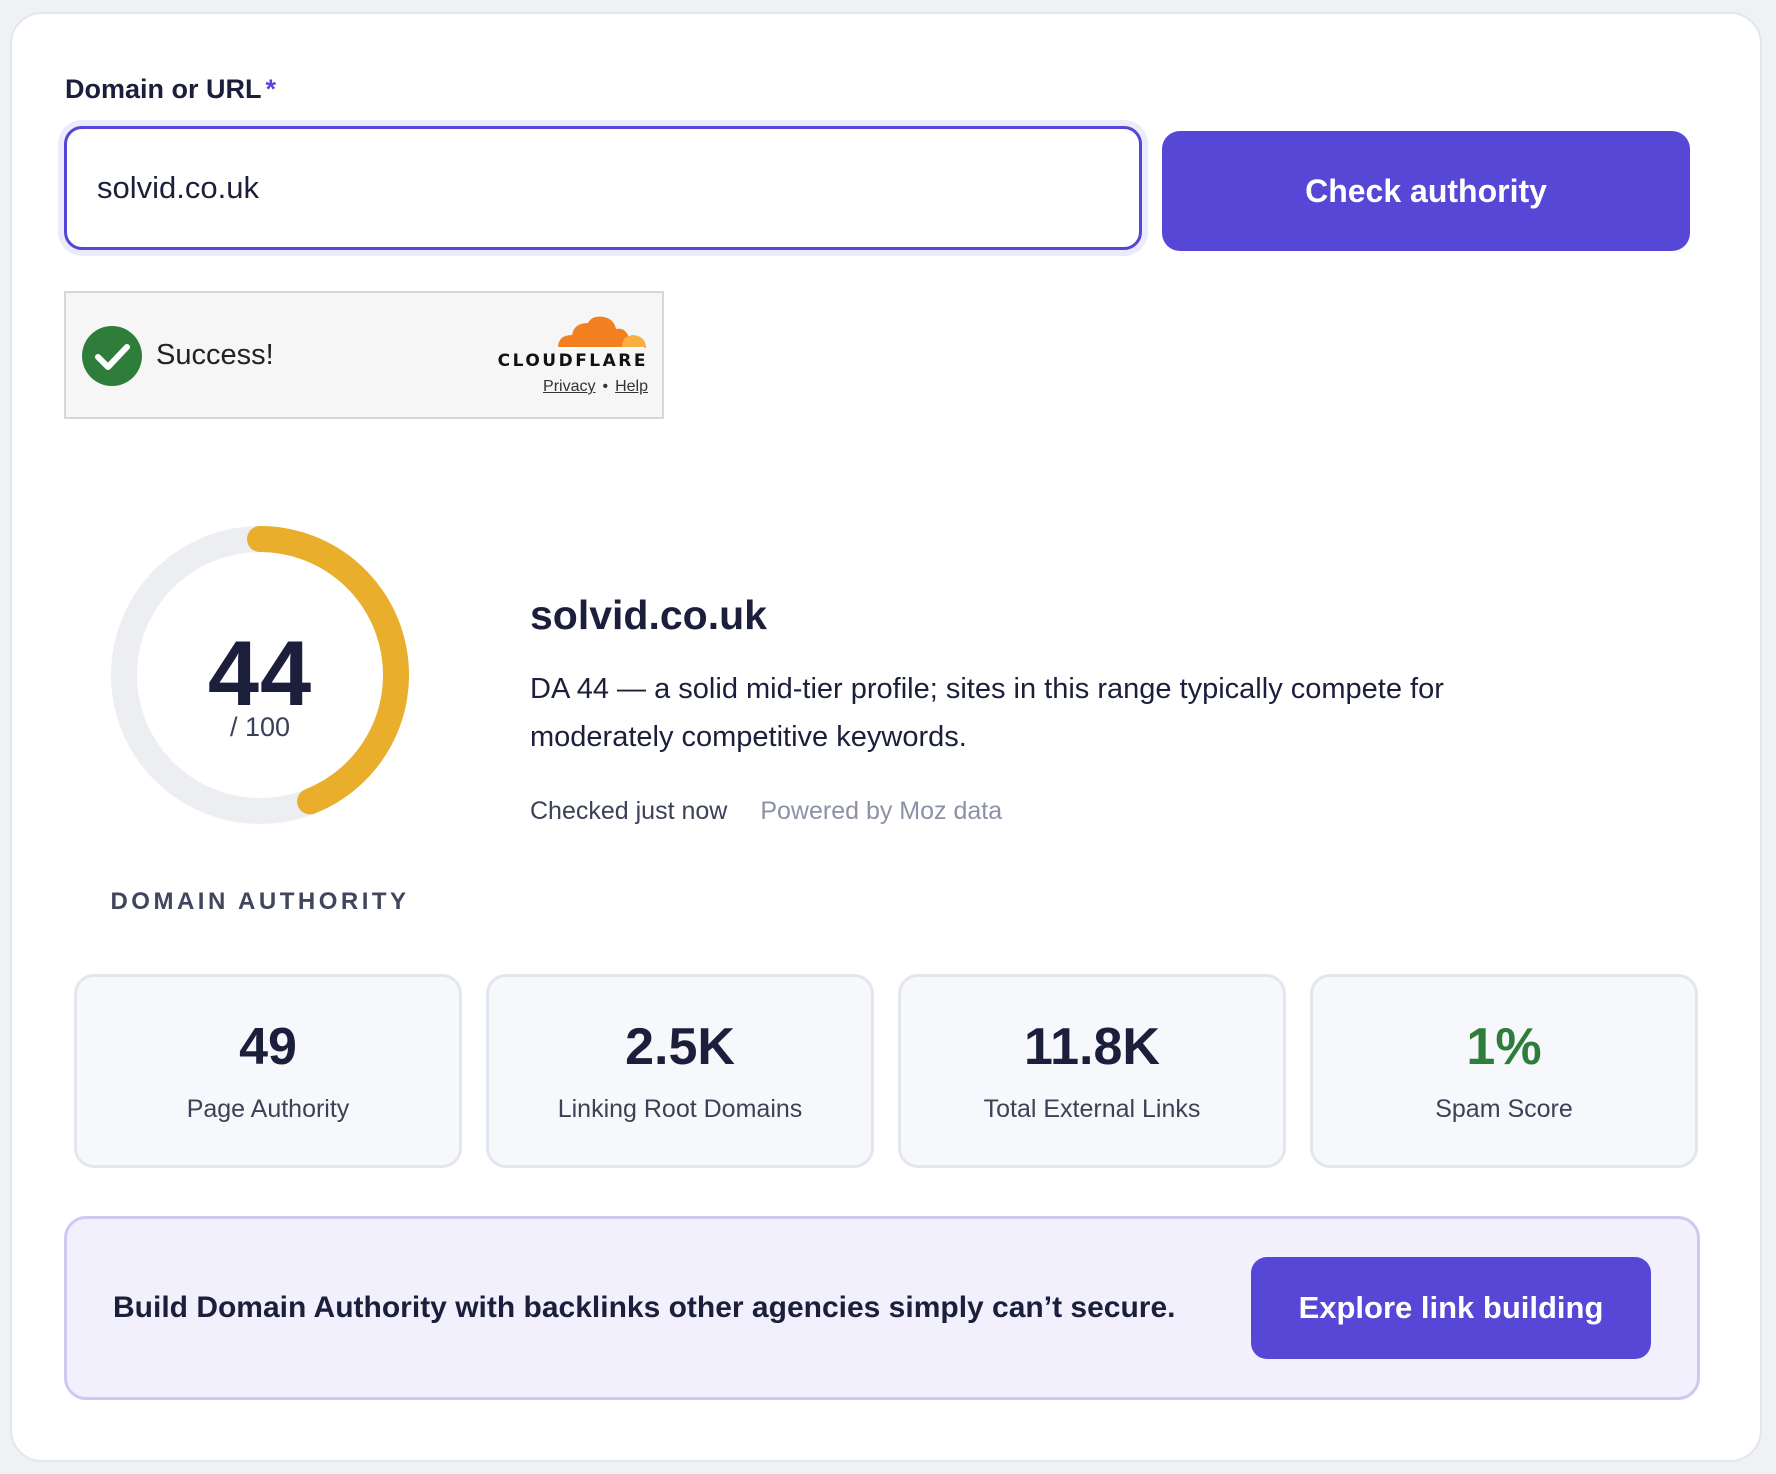  I want to click on stat-label: Linking Root Domains, so click(680, 1109).